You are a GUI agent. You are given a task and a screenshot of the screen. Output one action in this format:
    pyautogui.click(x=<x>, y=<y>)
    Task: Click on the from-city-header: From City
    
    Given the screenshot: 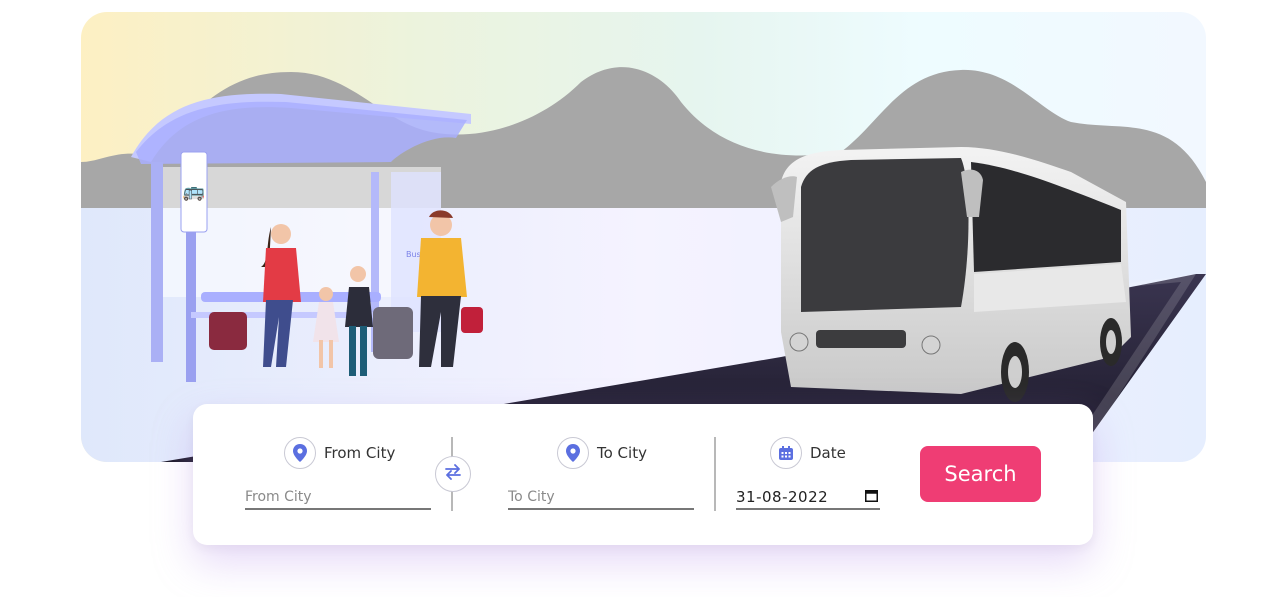 What is the action you would take?
    pyautogui.click(x=339, y=453)
    